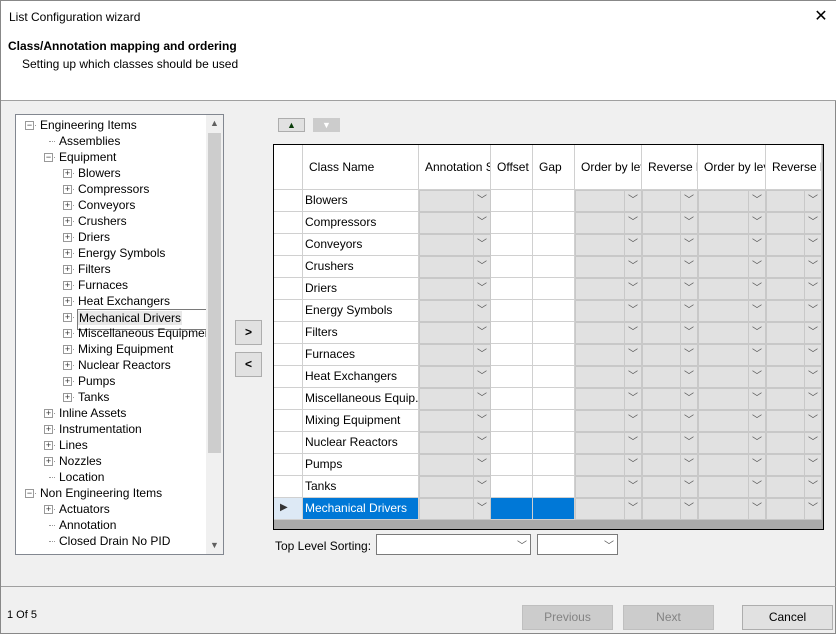 The image size is (836, 634). What do you see at coordinates (326, 125) in the screenshot?
I see `move-down-button: ▼` at bounding box center [326, 125].